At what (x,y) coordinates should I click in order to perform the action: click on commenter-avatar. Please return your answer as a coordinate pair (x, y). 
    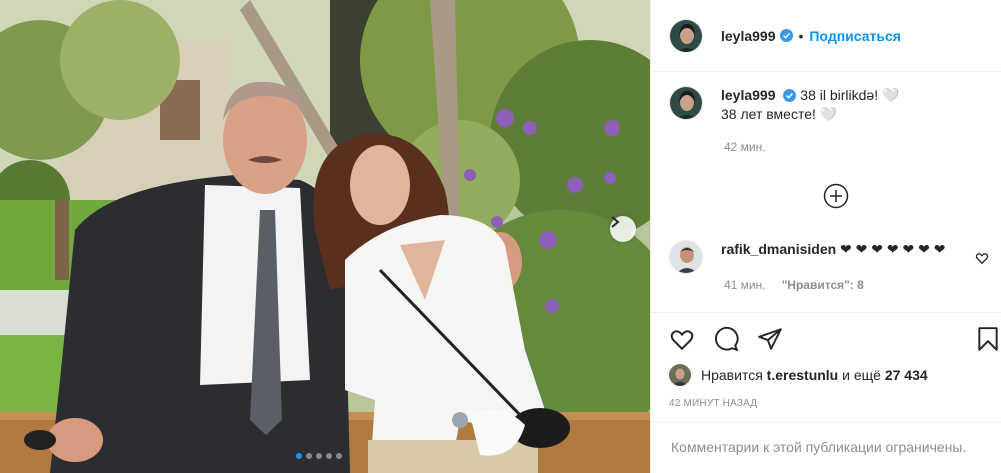
    Looking at the image, I should click on (686, 257).